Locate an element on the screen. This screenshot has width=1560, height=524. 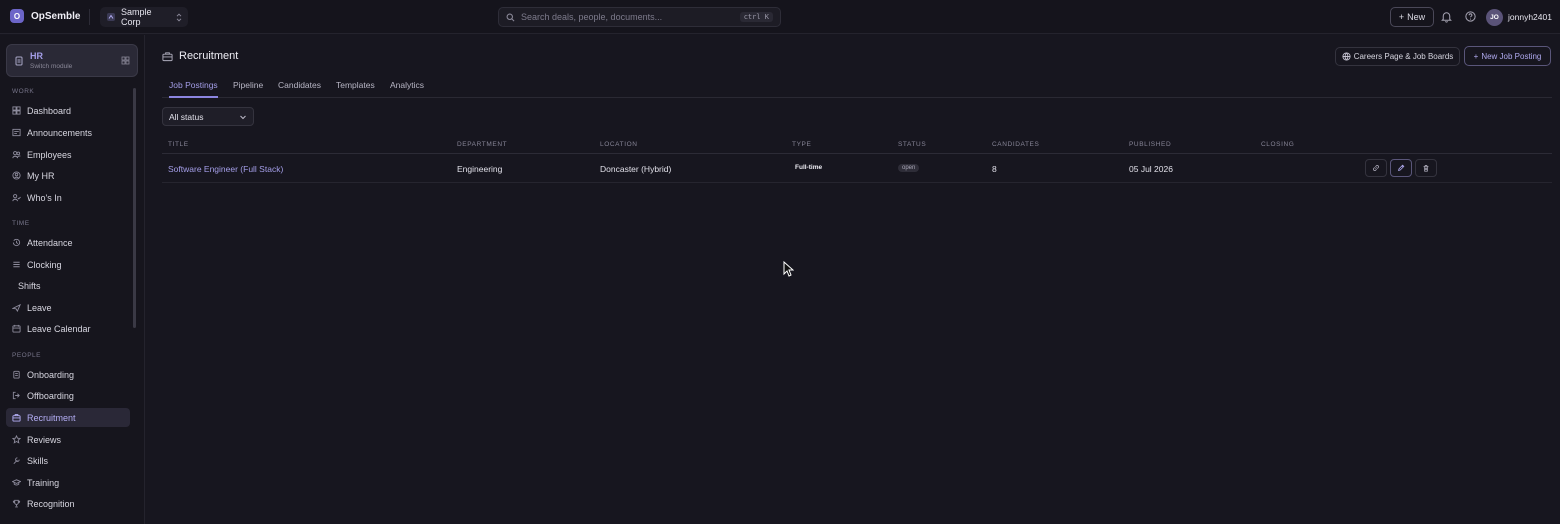
sidebar-item-dashboard: Dashboard is located at coordinates (68, 110).